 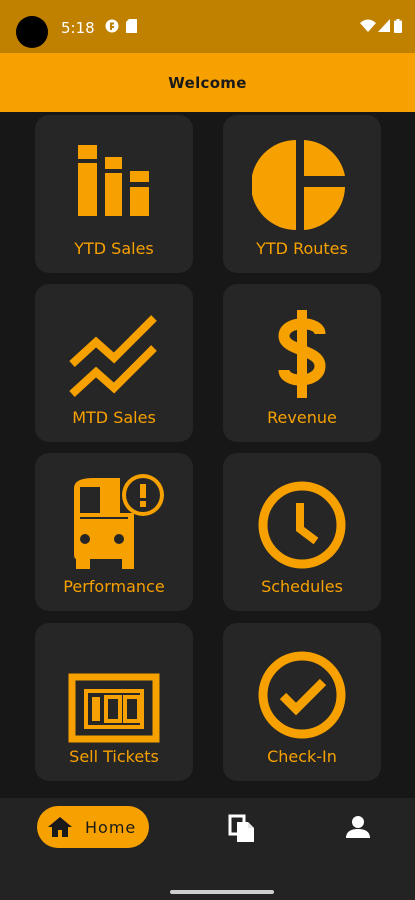 What do you see at coordinates (114, 708) in the screenshot?
I see `ticket-counter-icon` at bounding box center [114, 708].